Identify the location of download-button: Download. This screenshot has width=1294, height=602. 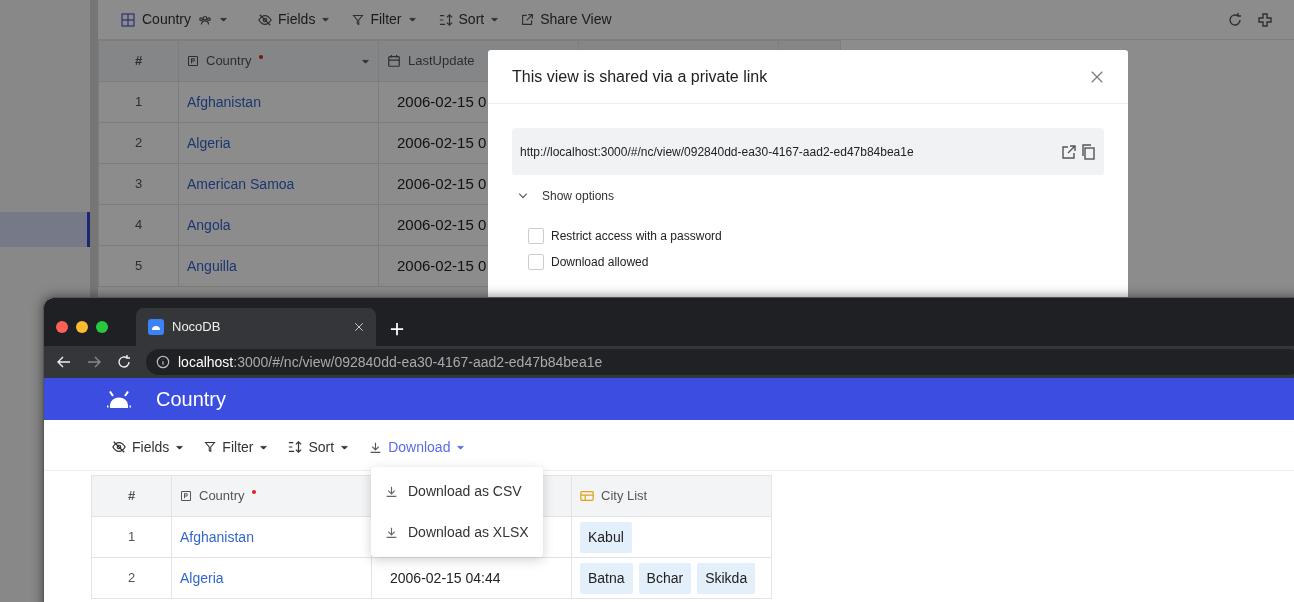
(417, 447).